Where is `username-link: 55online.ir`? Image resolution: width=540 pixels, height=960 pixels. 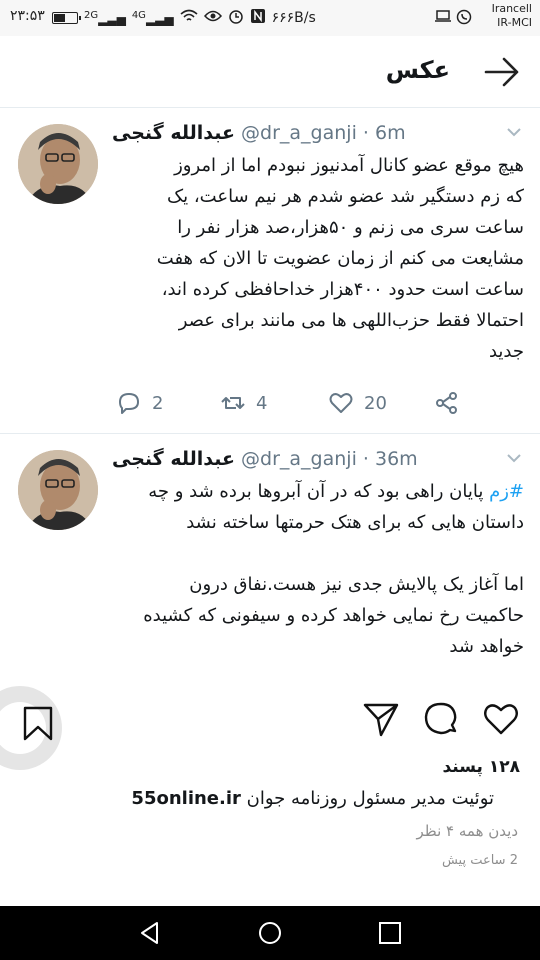 username-link: 55online.ir is located at coordinates (185, 798).